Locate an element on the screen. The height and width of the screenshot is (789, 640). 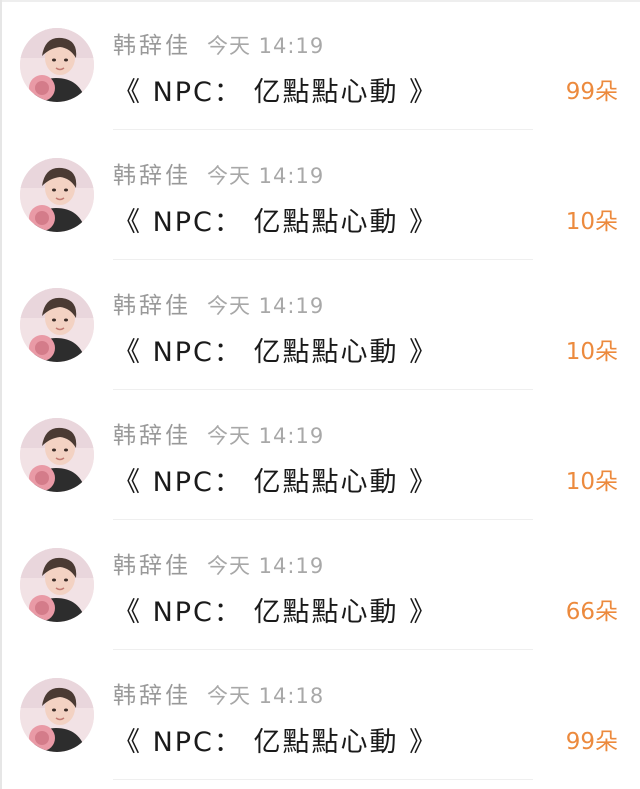
row-divider is located at coordinates (323, 779).